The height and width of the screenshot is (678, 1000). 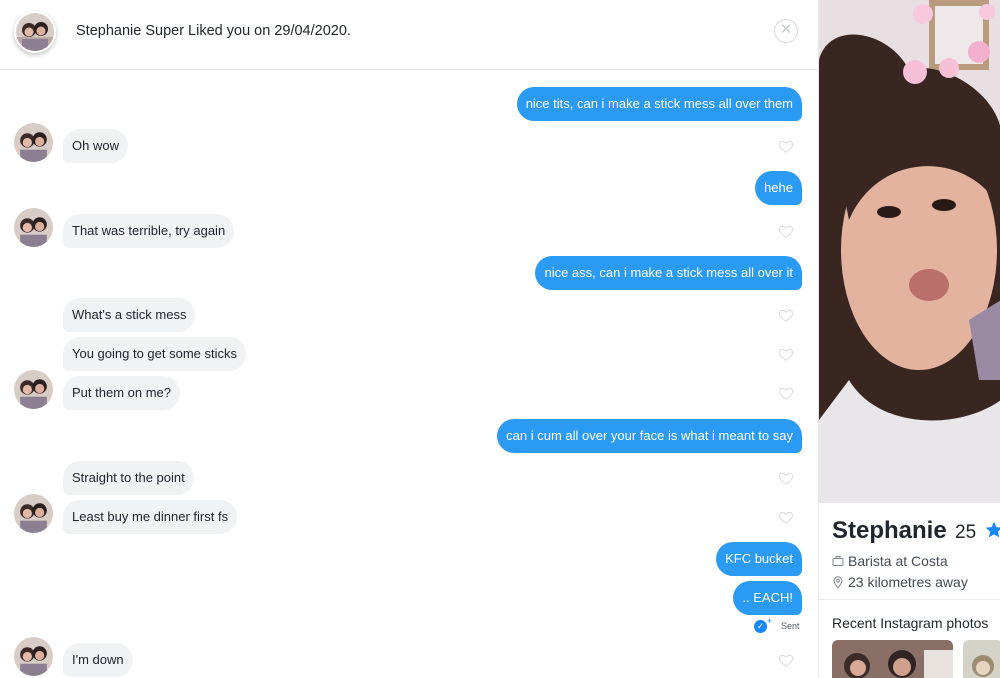 I want to click on super-like-star-icon, so click(x=992, y=529).